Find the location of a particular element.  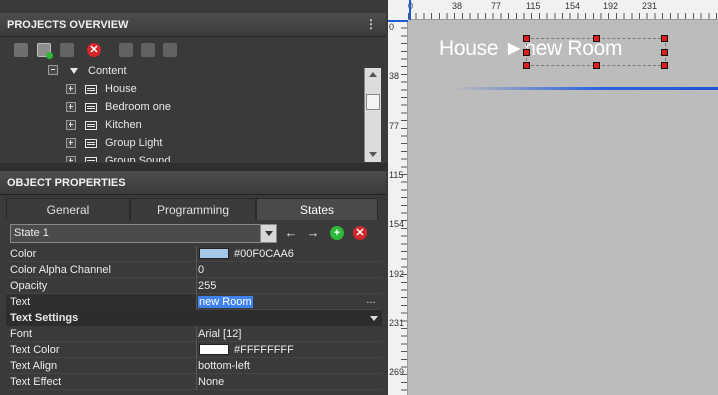

property-value: bottom-left is located at coordinates (224, 366).